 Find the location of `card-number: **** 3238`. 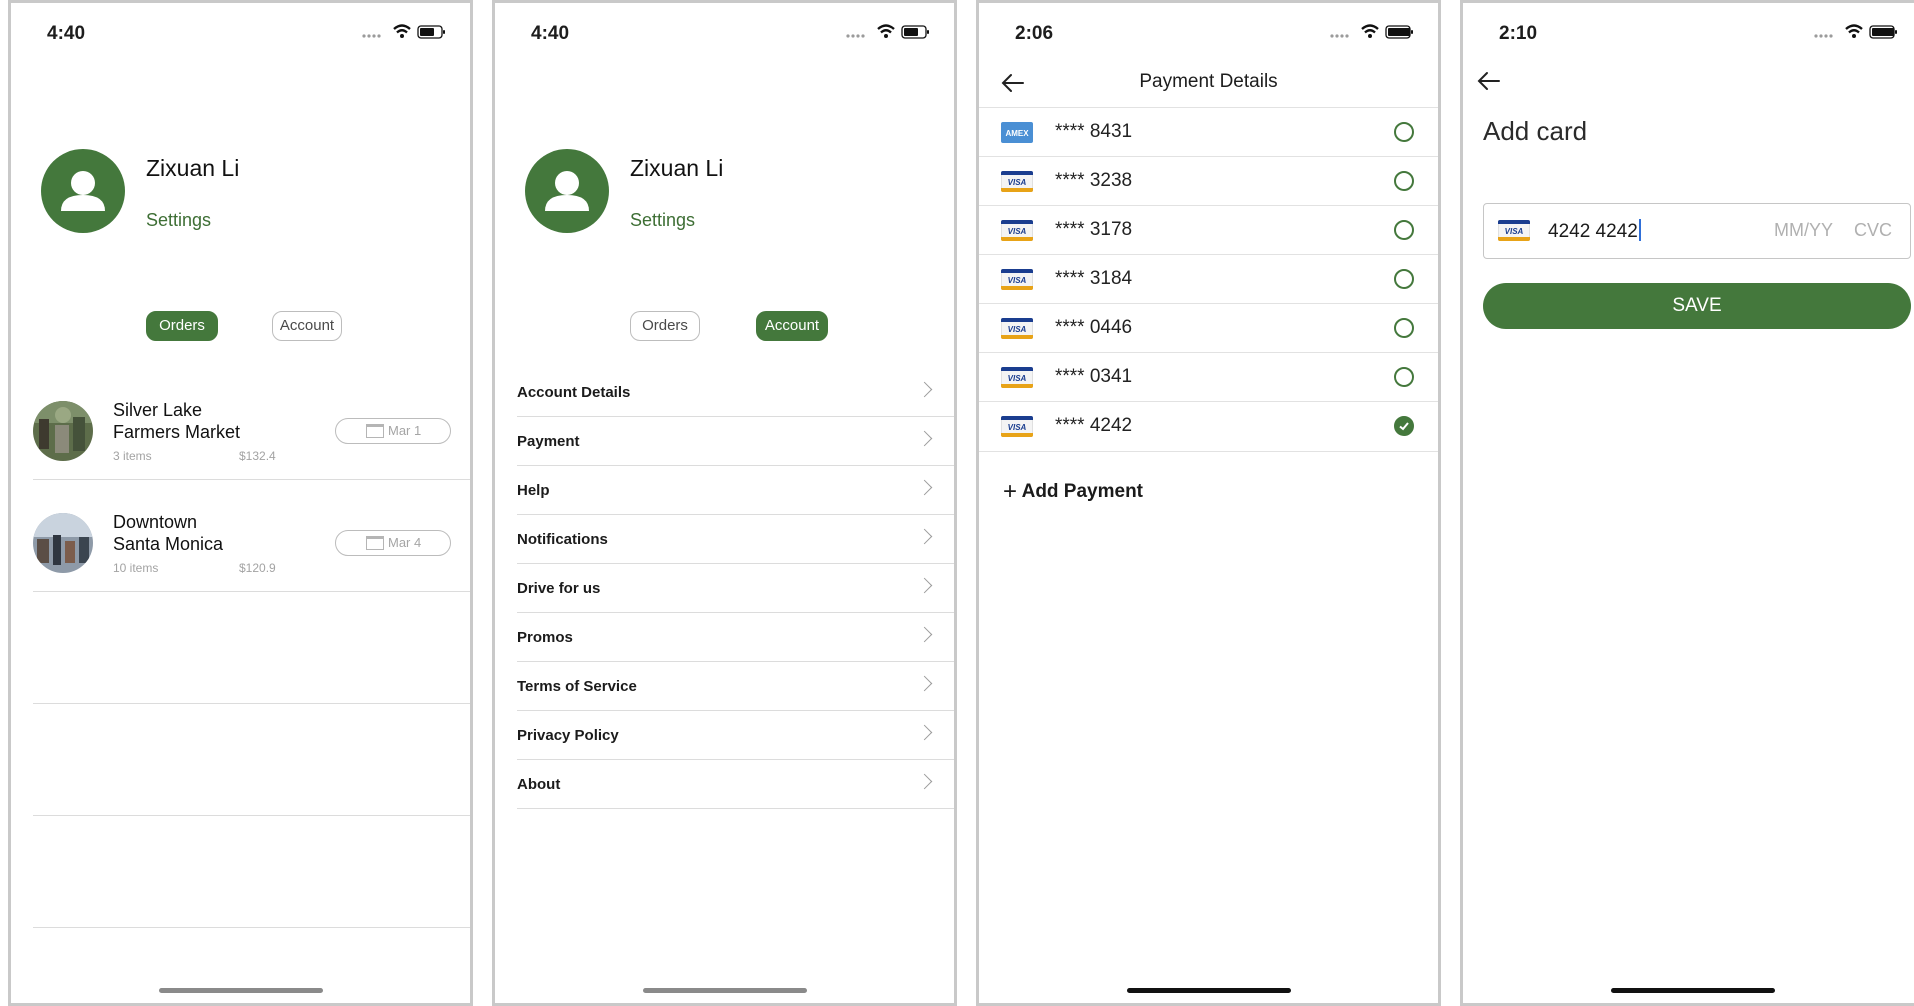

card-number: **** 3238 is located at coordinates (1094, 180).